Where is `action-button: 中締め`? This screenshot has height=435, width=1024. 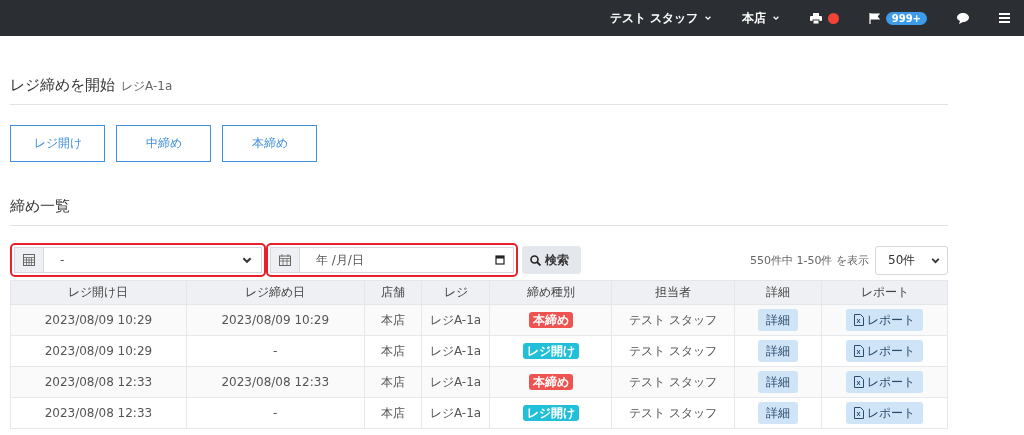 action-button: 中締め is located at coordinates (163, 143).